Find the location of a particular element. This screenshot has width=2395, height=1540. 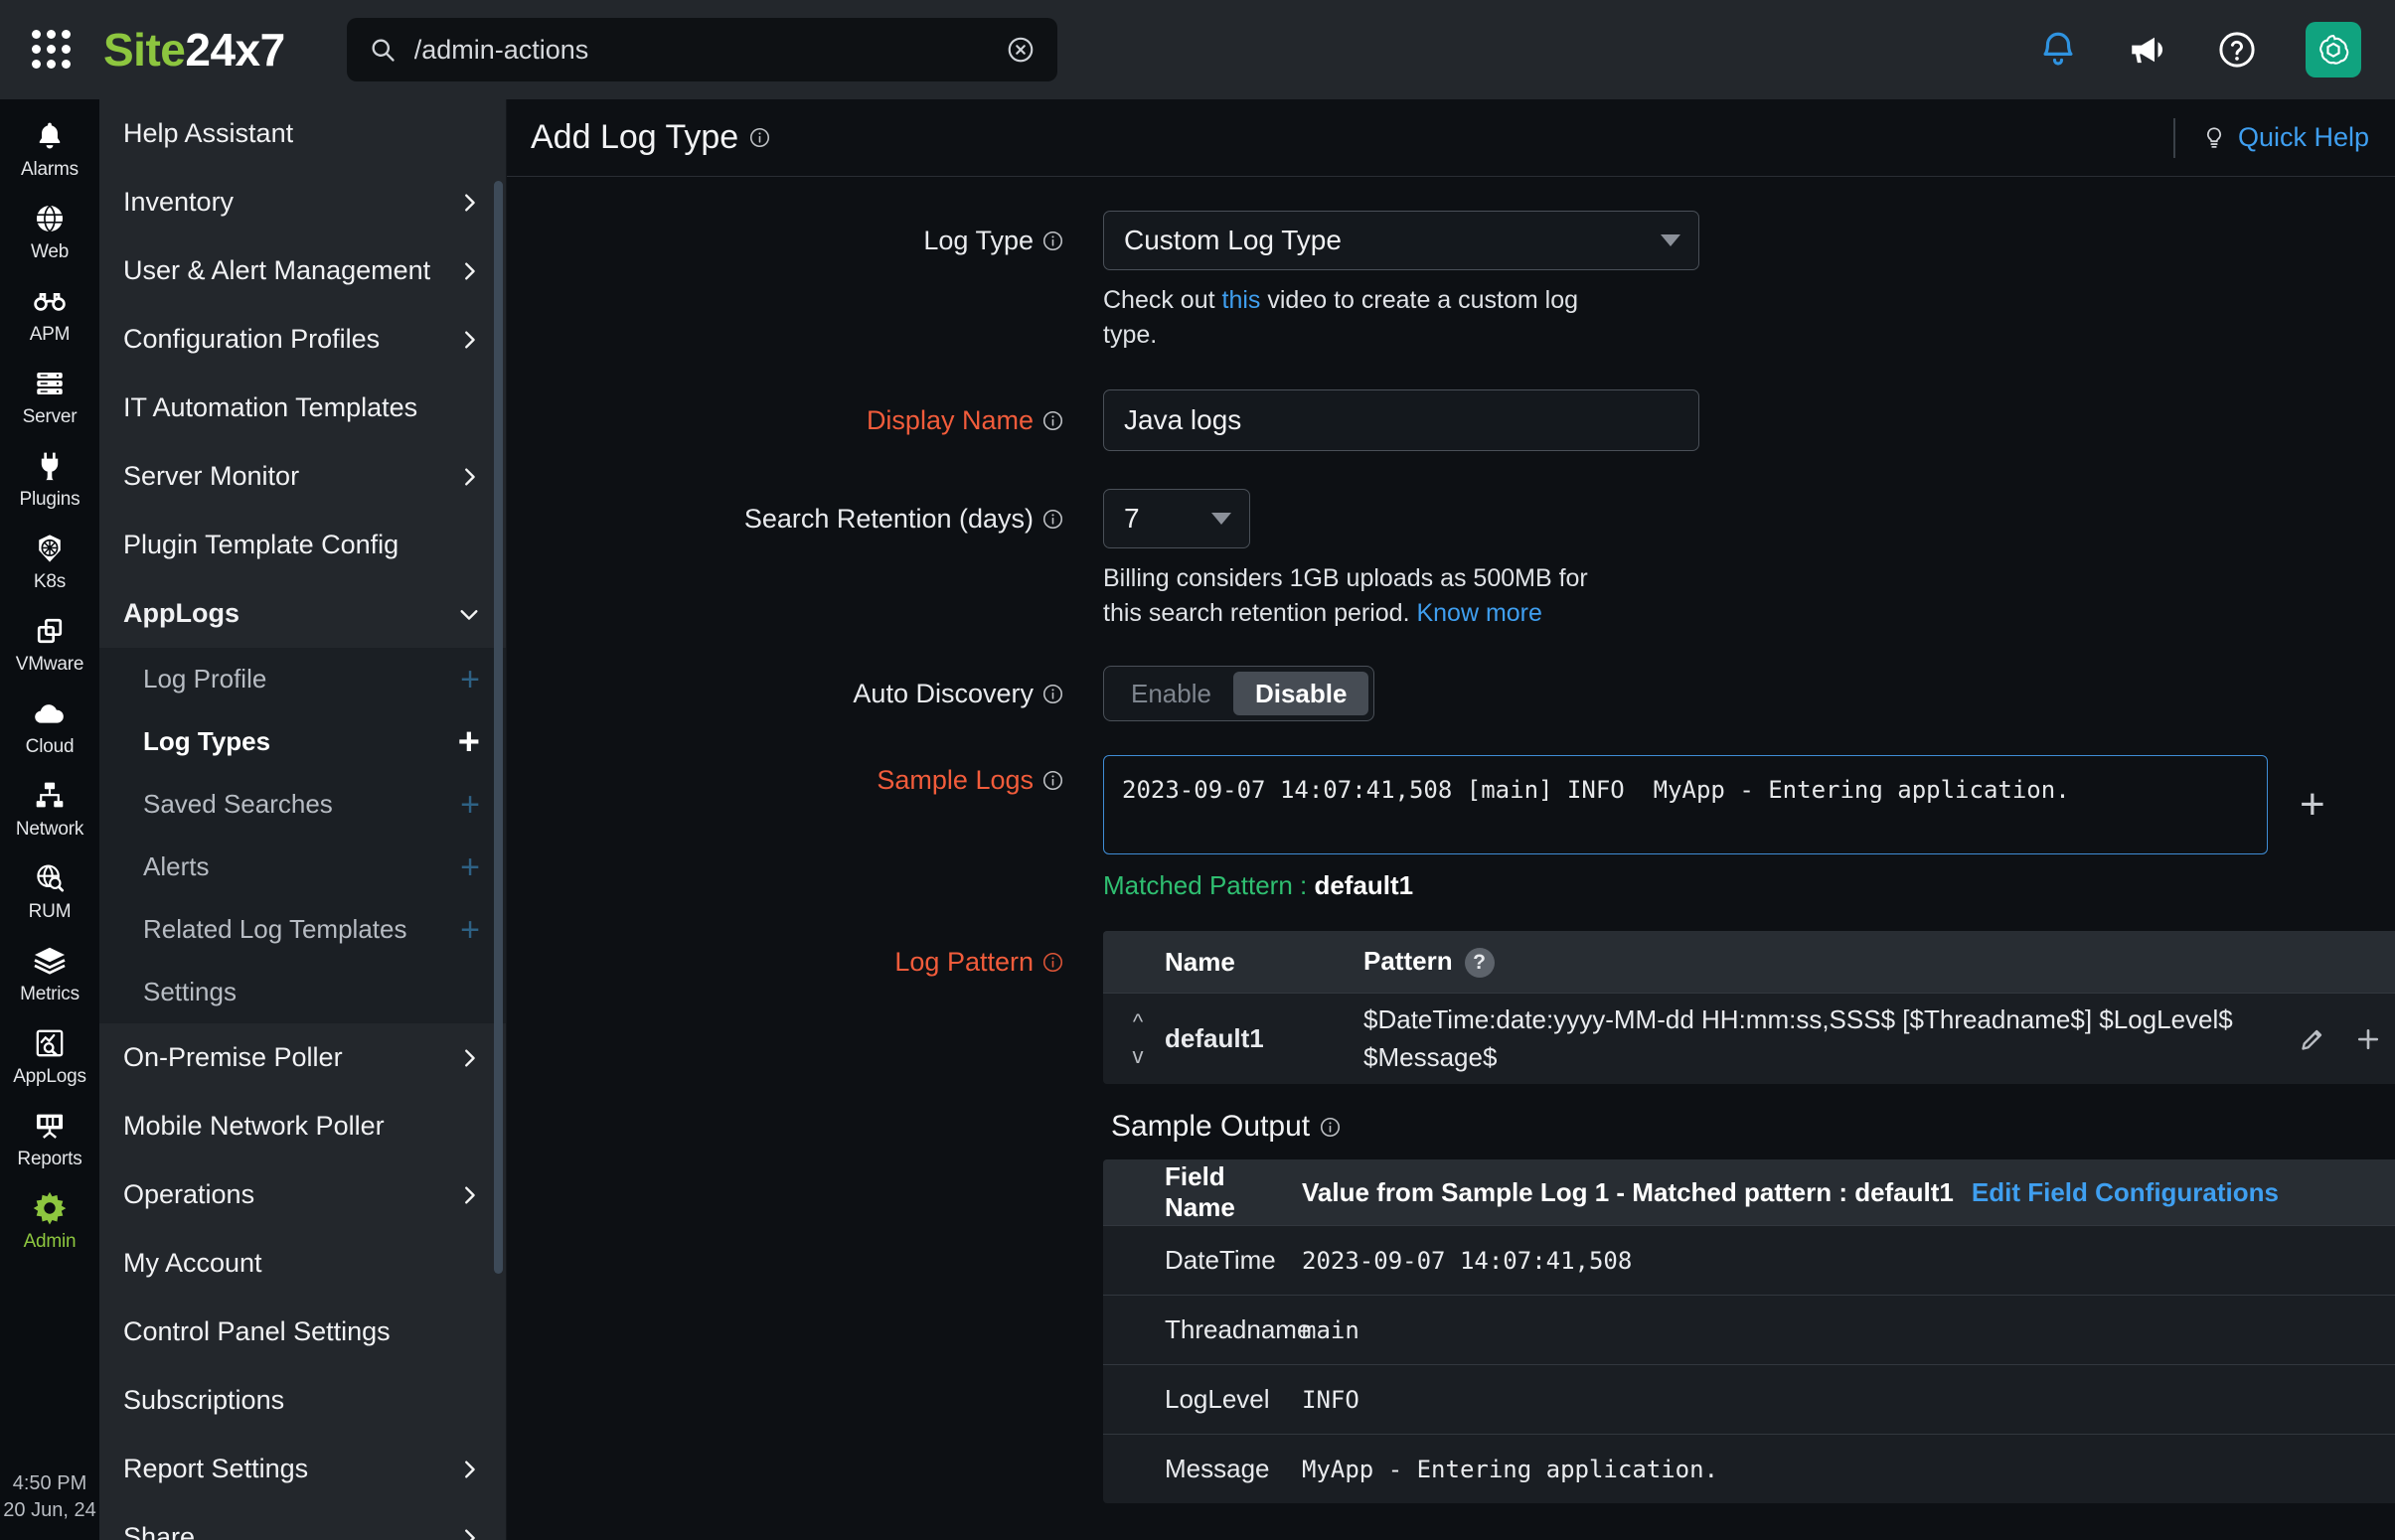

auto-discovery-toggle: Enable Disable is located at coordinates (1239, 693).